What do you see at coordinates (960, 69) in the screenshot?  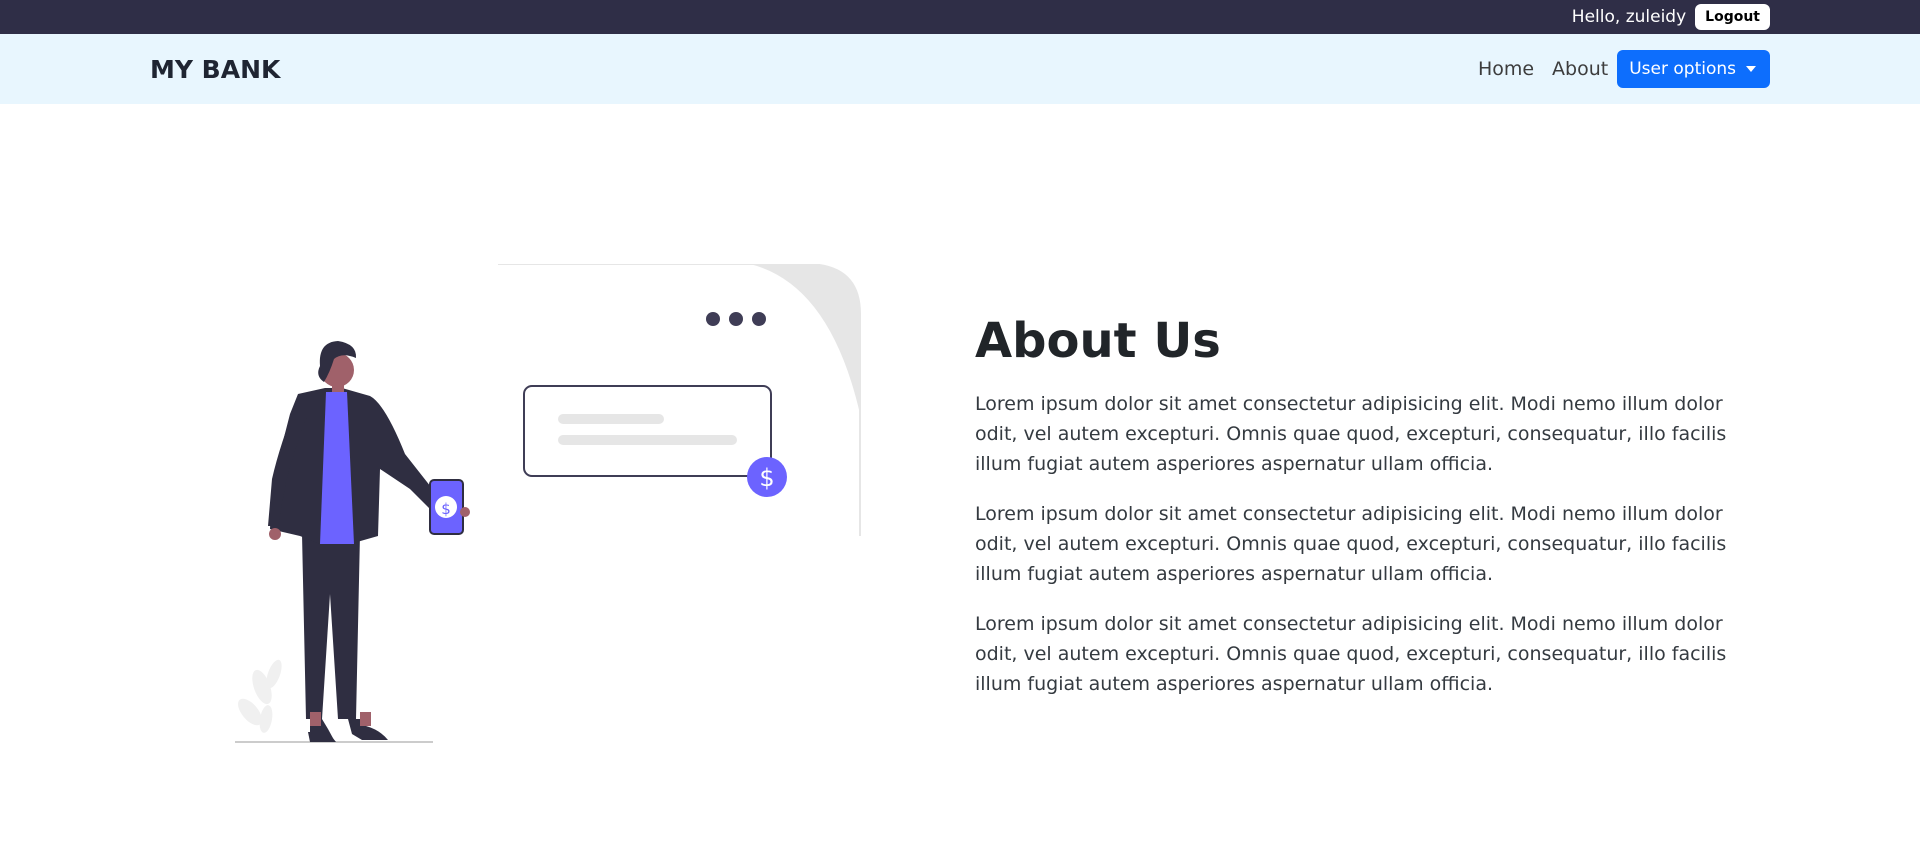 I see `navbar: MY BANK Home About User options` at bounding box center [960, 69].